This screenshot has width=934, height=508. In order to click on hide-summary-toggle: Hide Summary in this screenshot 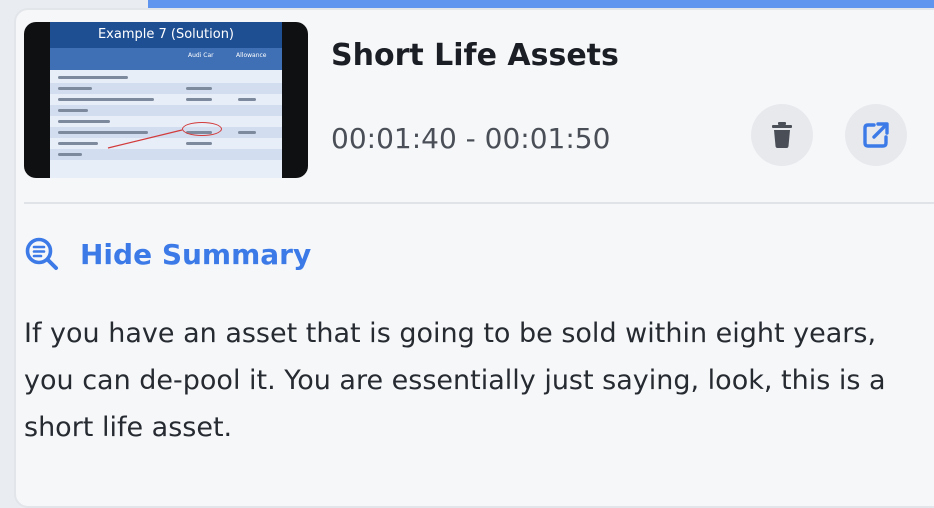, I will do `click(167, 254)`.